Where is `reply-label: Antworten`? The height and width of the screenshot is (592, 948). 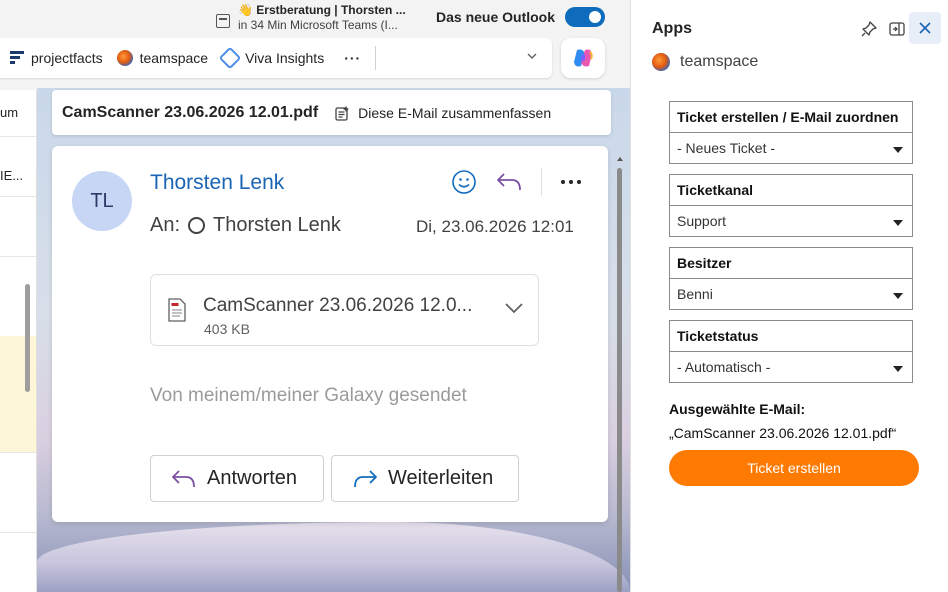 reply-label: Antworten is located at coordinates (252, 478).